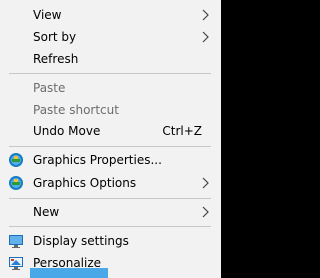  What do you see at coordinates (110, 212) in the screenshot?
I see `menu-item-new: New` at bounding box center [110, 212].